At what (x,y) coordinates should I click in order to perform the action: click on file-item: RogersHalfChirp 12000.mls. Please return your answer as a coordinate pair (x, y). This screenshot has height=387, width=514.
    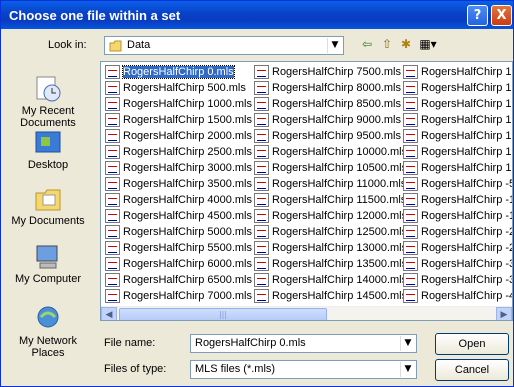
    Looking at the image, I should click on (330, 216).